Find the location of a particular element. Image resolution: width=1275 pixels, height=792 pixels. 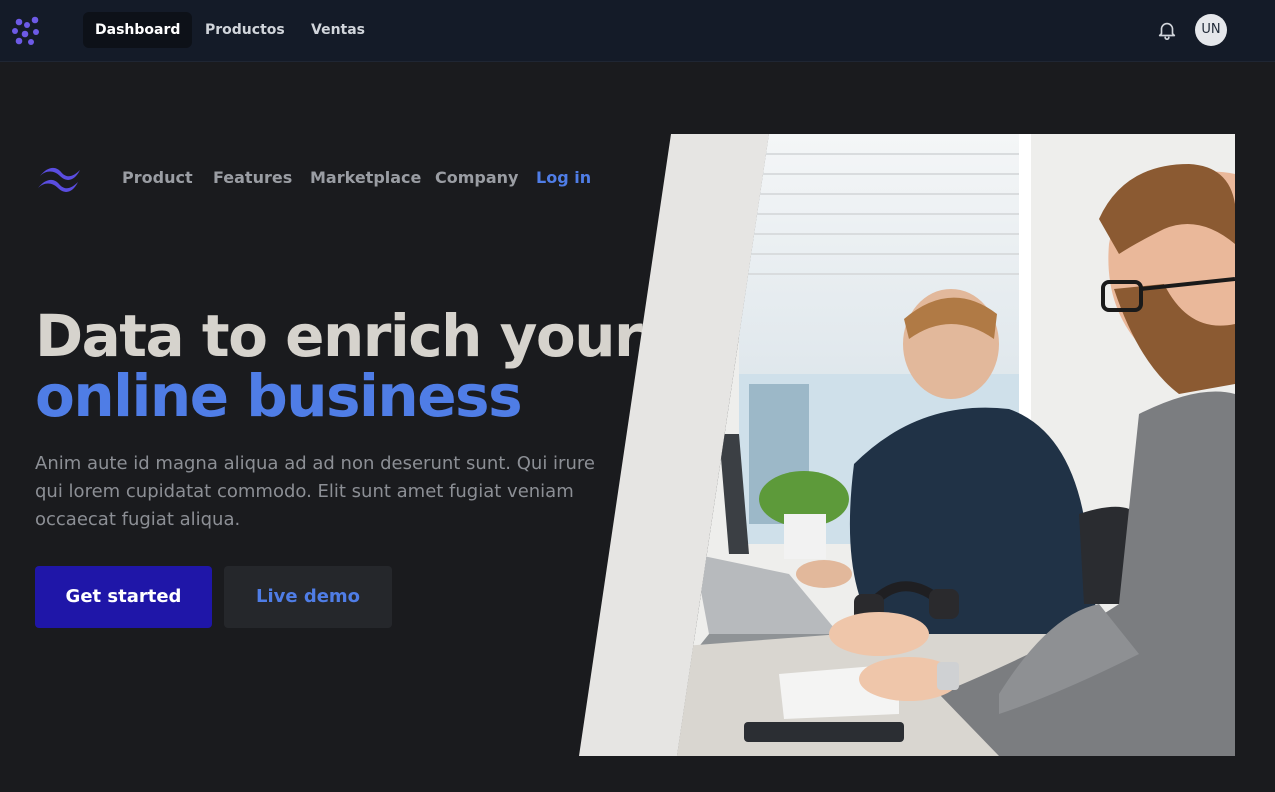

nav-marketplace-link: Marketplace is located at coordinates (365, 177).